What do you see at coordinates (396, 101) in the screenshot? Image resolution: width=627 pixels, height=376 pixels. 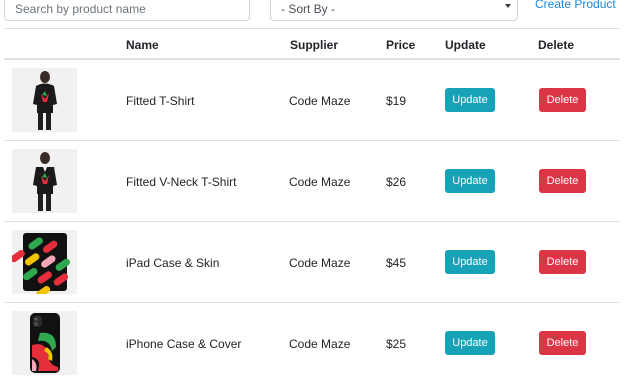 I see `product-price: $19` at bounding box center [396, 101].